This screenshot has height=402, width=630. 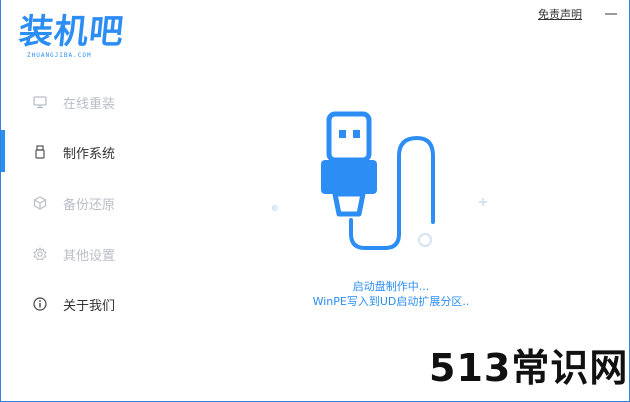 I want to click on minimize-icon, so click(x=611, y=14).